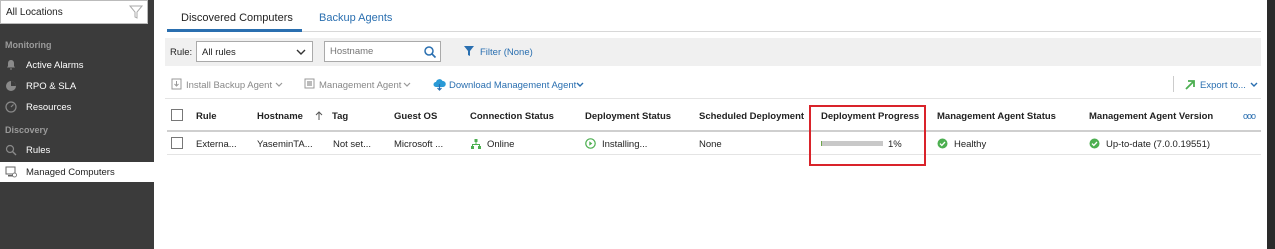  I want to click on cell-scheduled-deployment: None, so click(710, 144).